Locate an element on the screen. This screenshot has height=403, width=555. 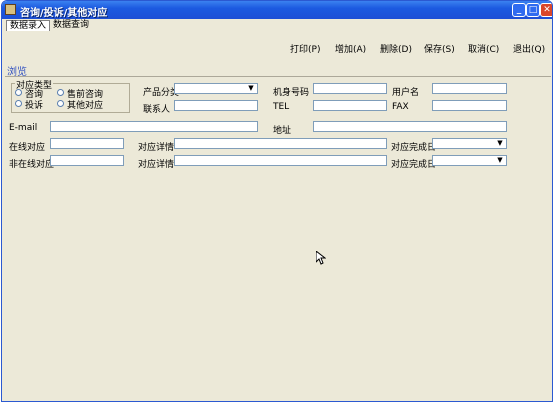
offline-complete-label: 对应完成日 is located at coordinates (414, 165).